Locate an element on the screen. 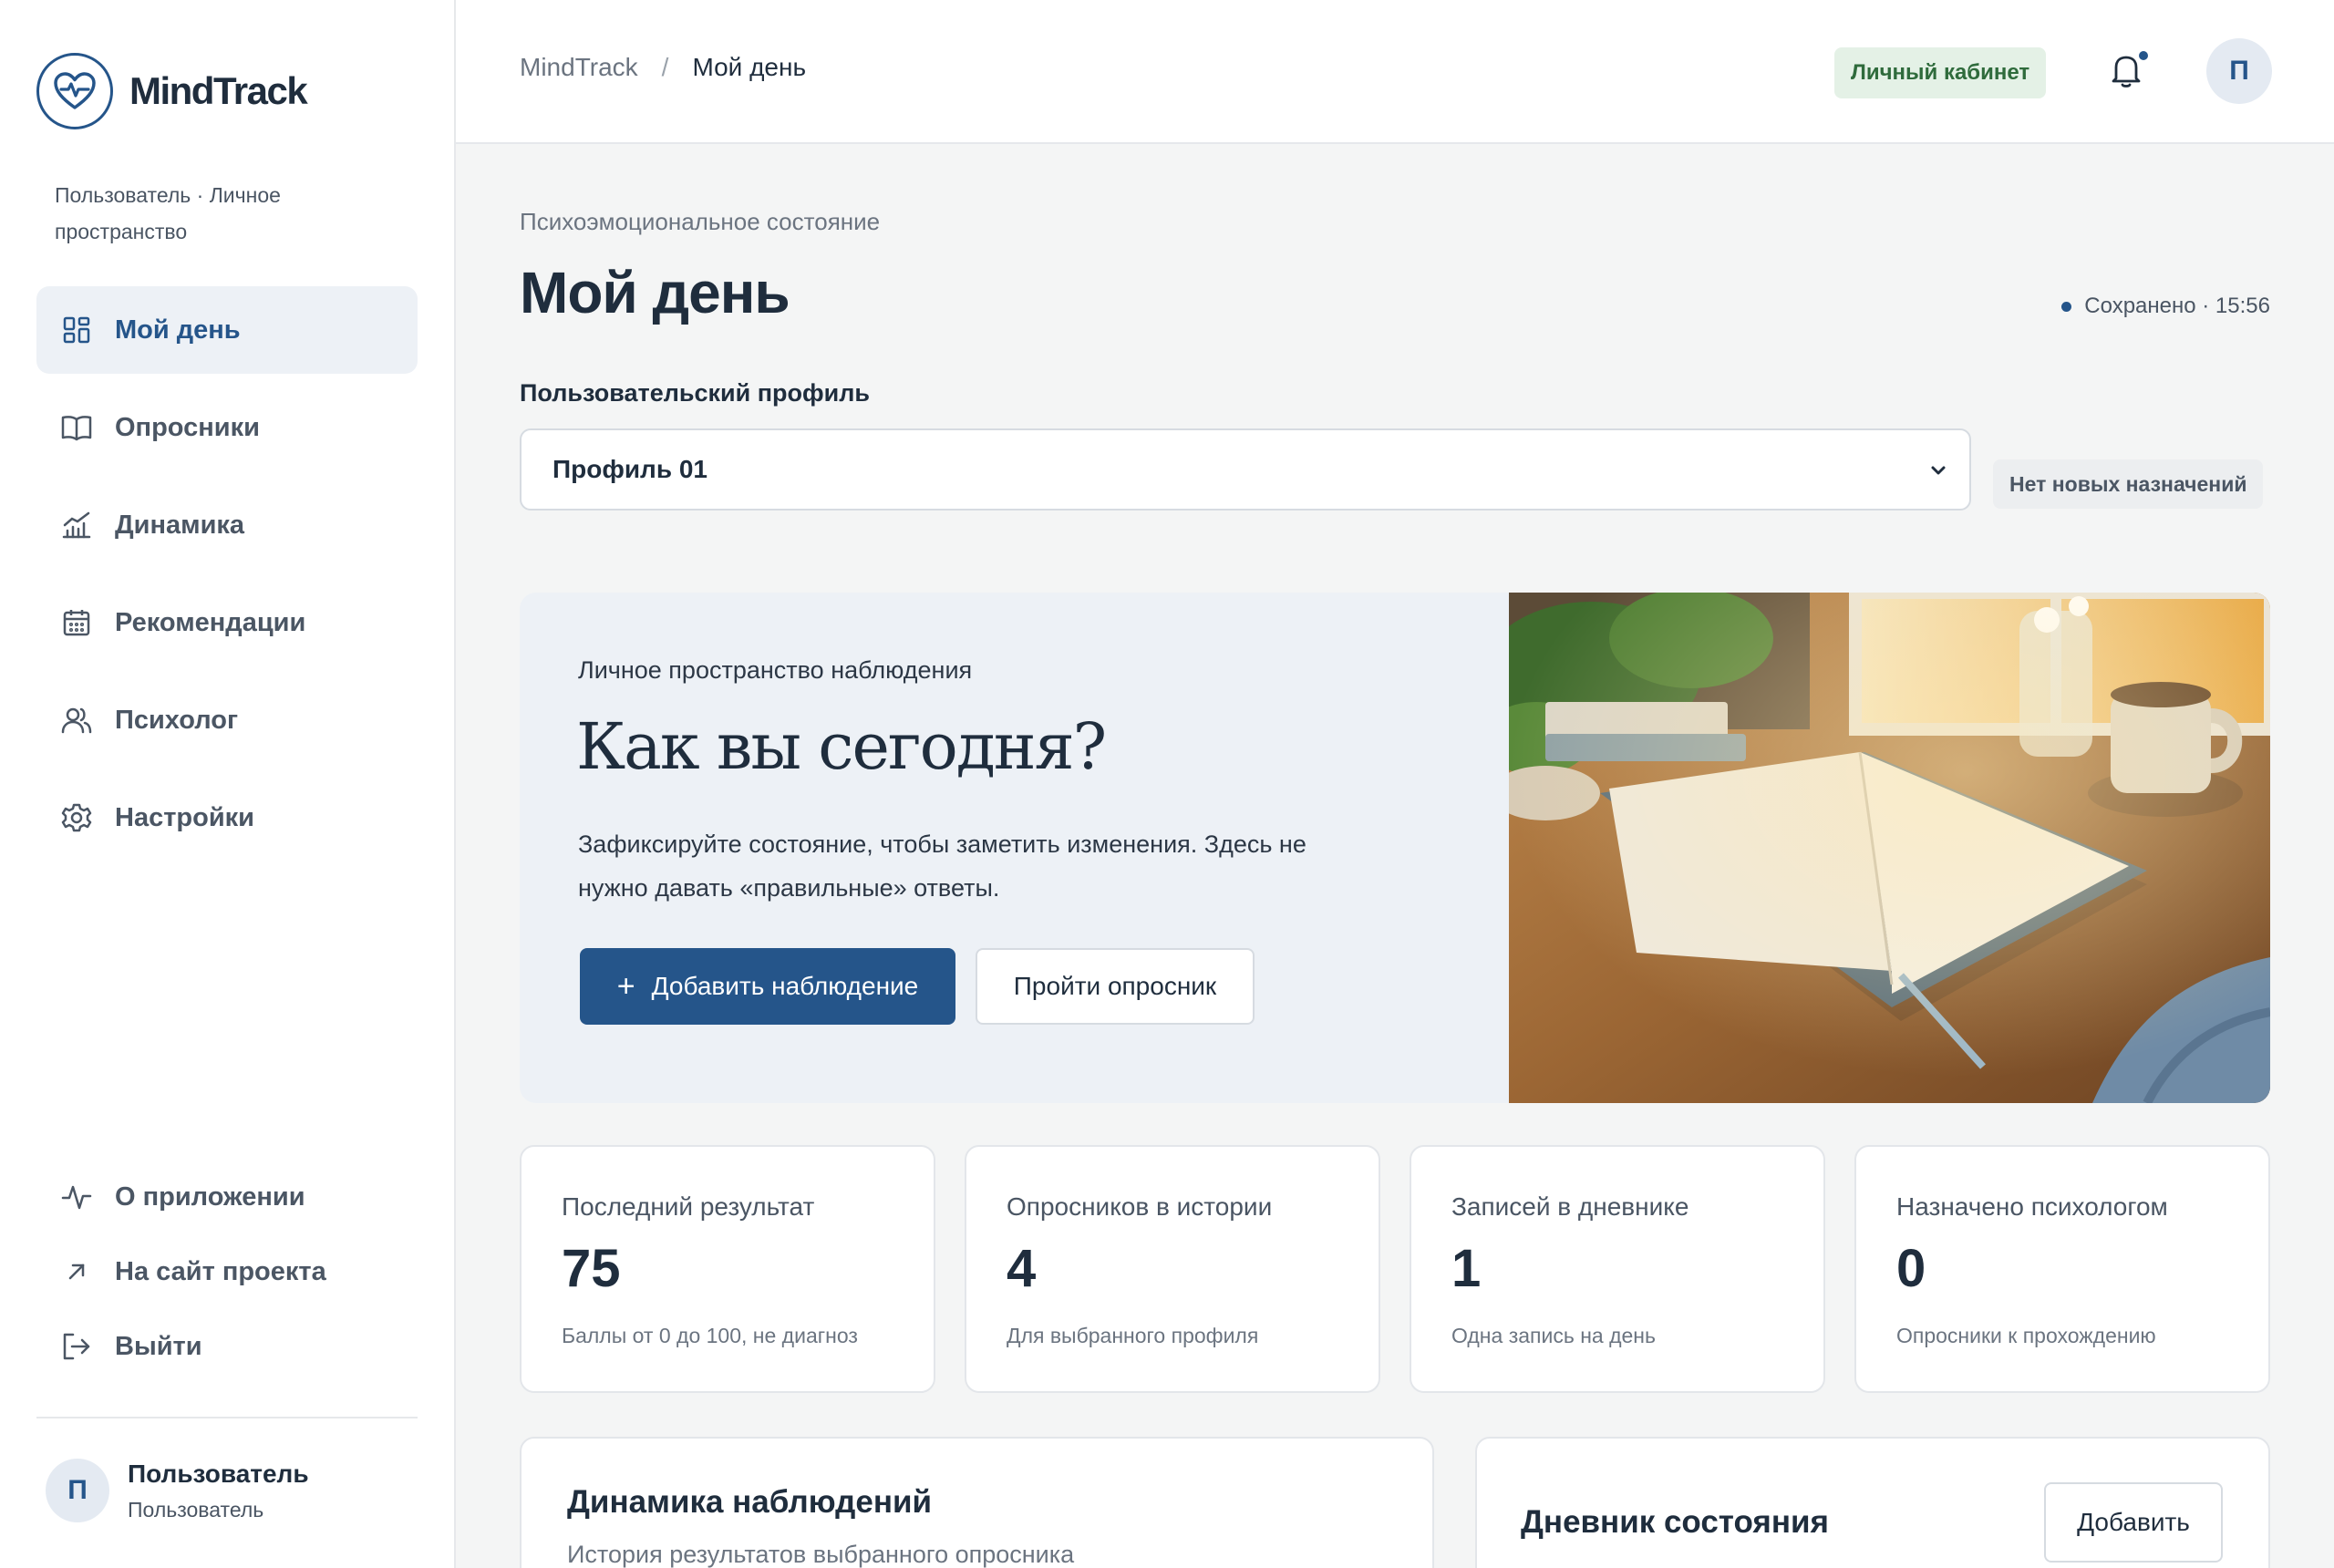 This screenshot has height=1568, width=2334. stat-note: Одна запись на день is located at coordinates (1553, 1335).